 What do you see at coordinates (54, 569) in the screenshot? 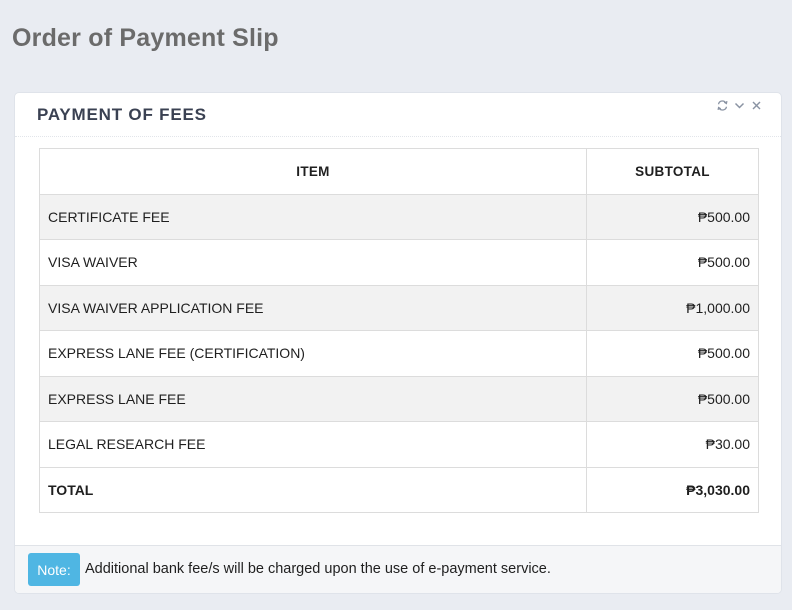
I see `note-badge: Note:` at bounding box center [54, 569].